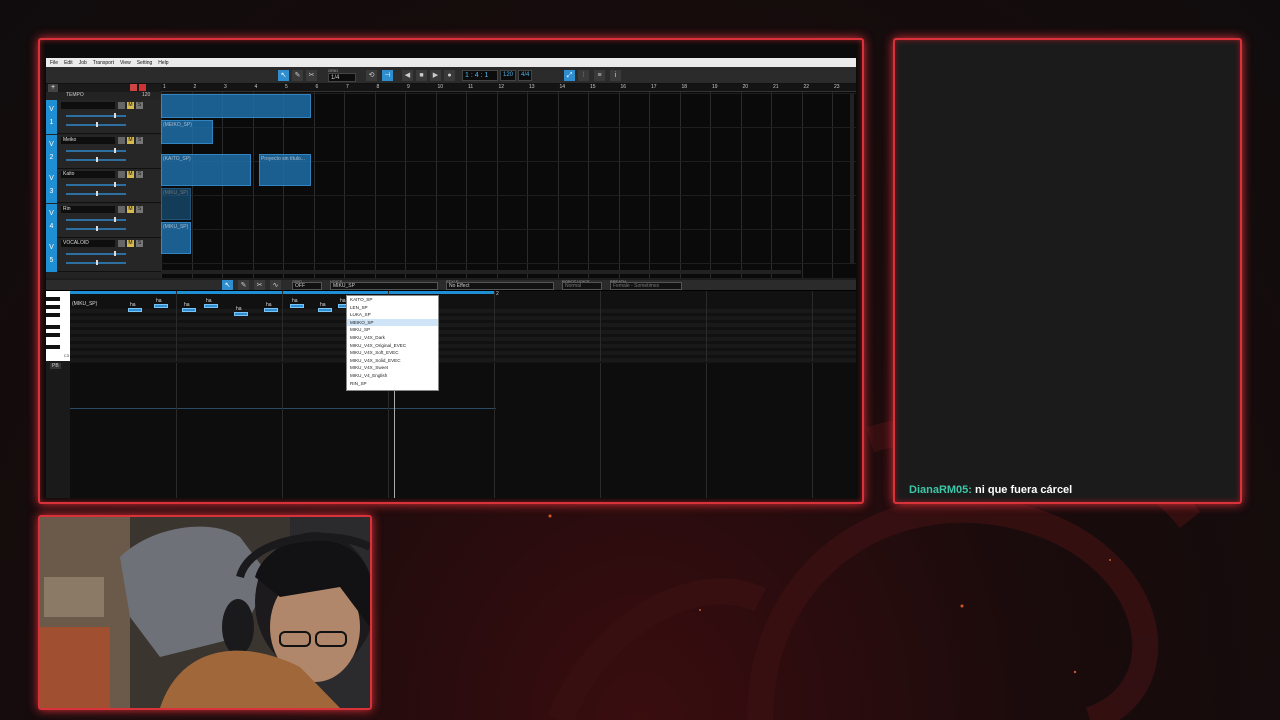 This screenshot has width=1280, height=720. What do you see at coordinates (392, 368) in the screenshot?
I see `voice-option: MIKU_V4X_Sweet` at bounding box center [392, 368].